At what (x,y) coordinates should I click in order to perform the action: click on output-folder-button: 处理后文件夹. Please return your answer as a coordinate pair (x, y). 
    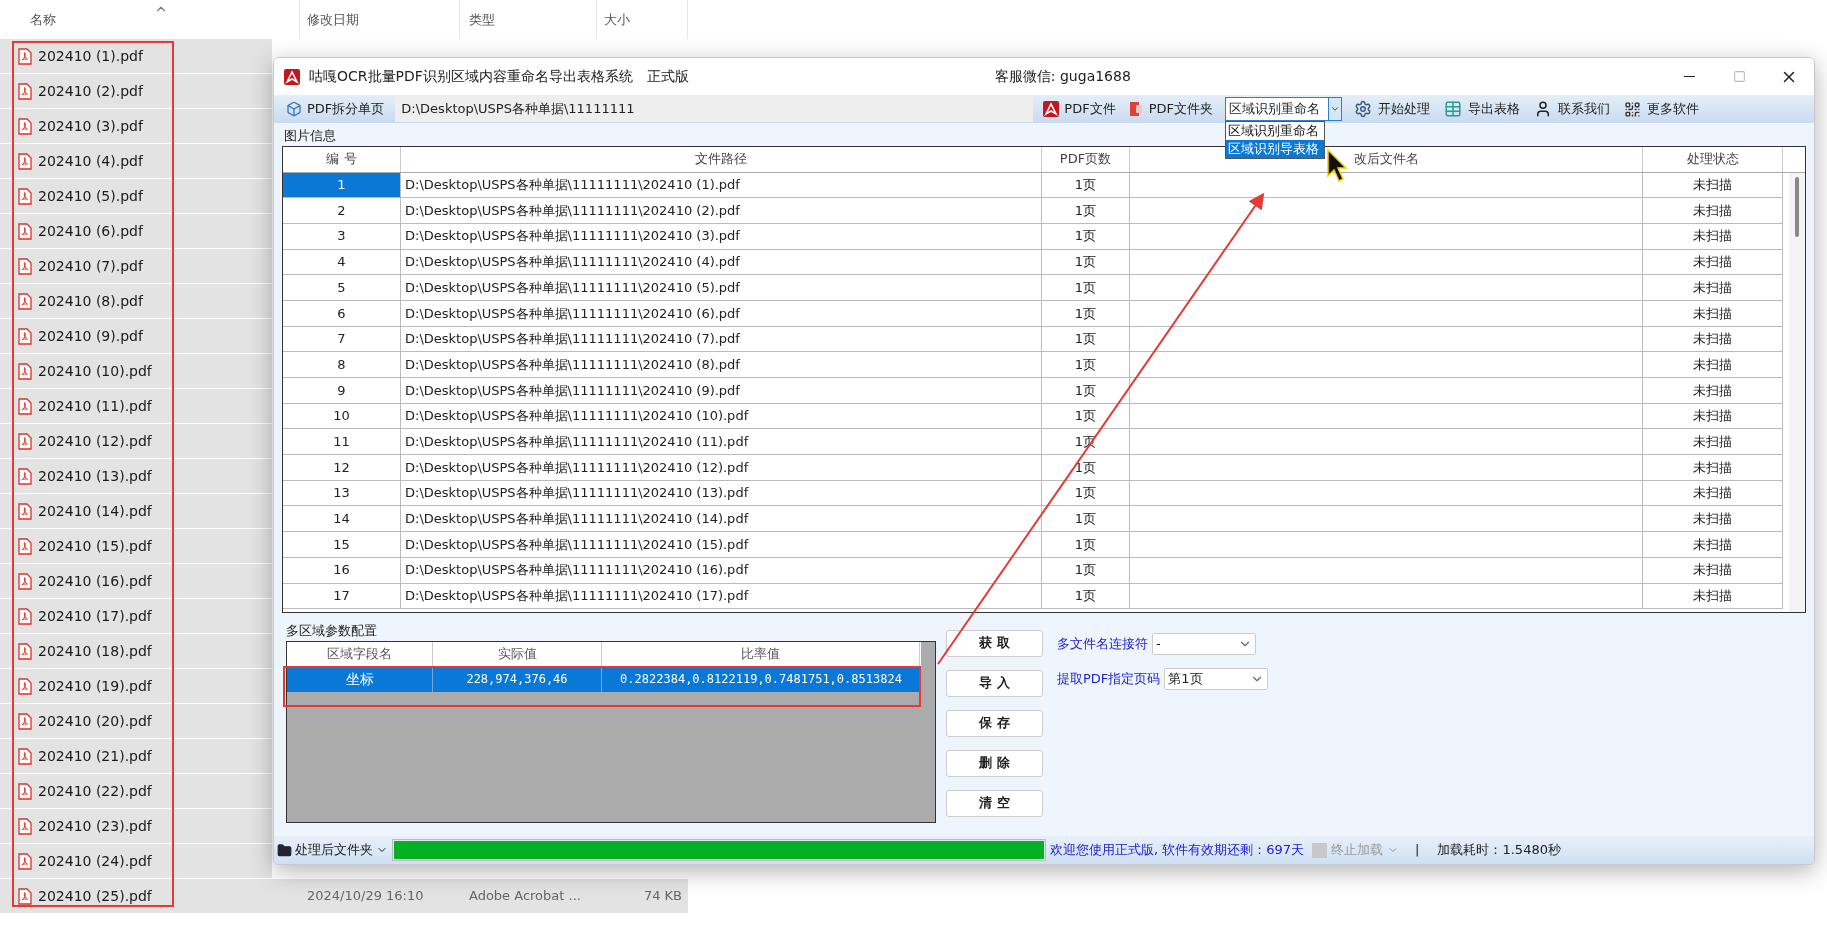
    Looking at the image, I should click on (332, 850).